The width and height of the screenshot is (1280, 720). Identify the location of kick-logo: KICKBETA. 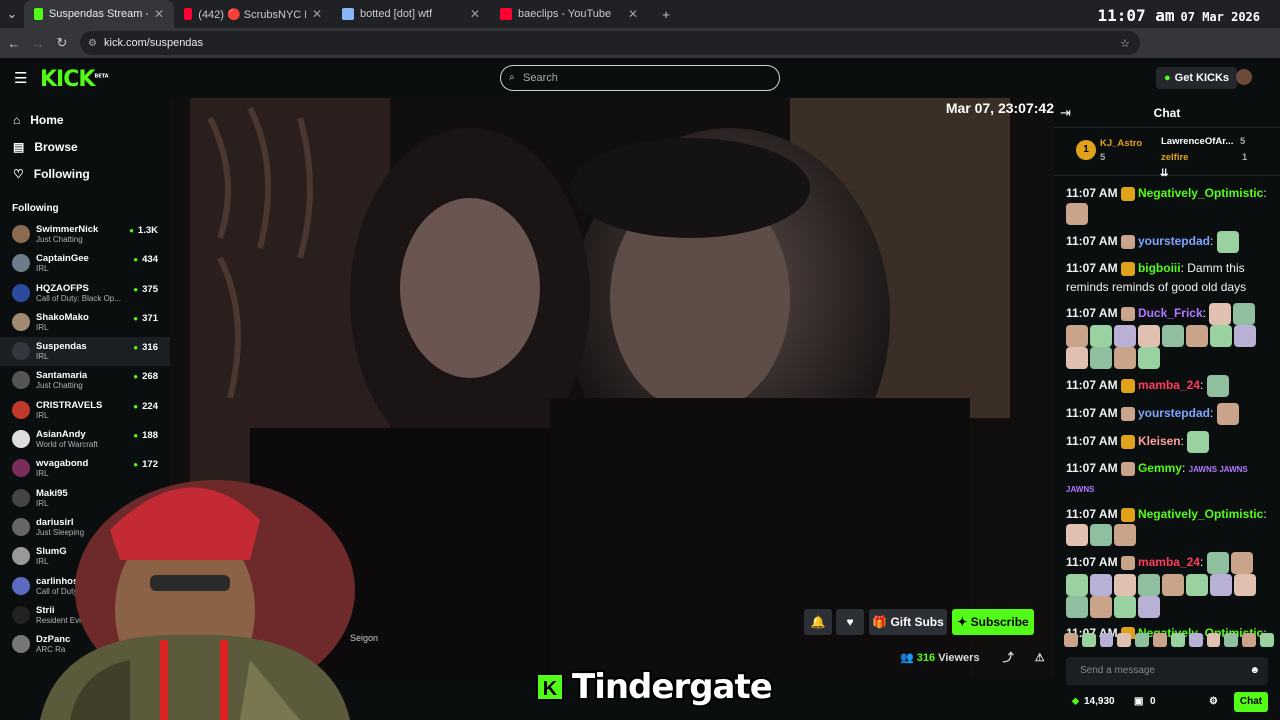
(74, 79).